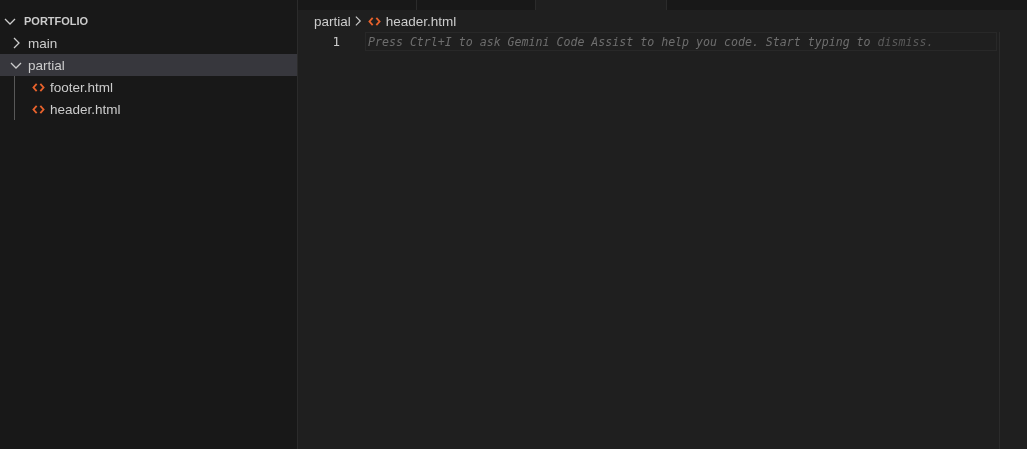 The height and width of the screenshot is (449, 1027). Describe the element at coordinates (619, 41) in the screenshot. I see `hint-text: Press Ctrl+I to ask Gemini Code Assist to help you code. Start typing to` at that location.